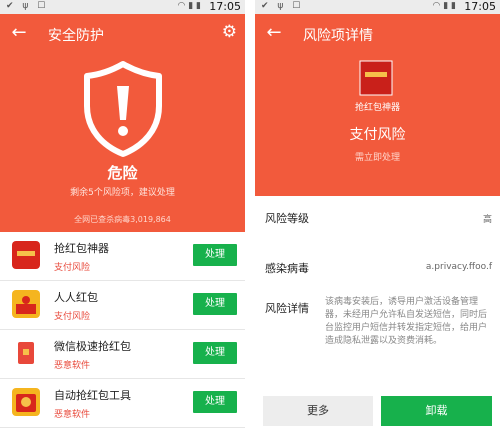 This screenshot has width=500, height=433. Describe the element at coordinates (92, 346) in the screenshot. I see `app-name: 微信极速抢红包` at that location.